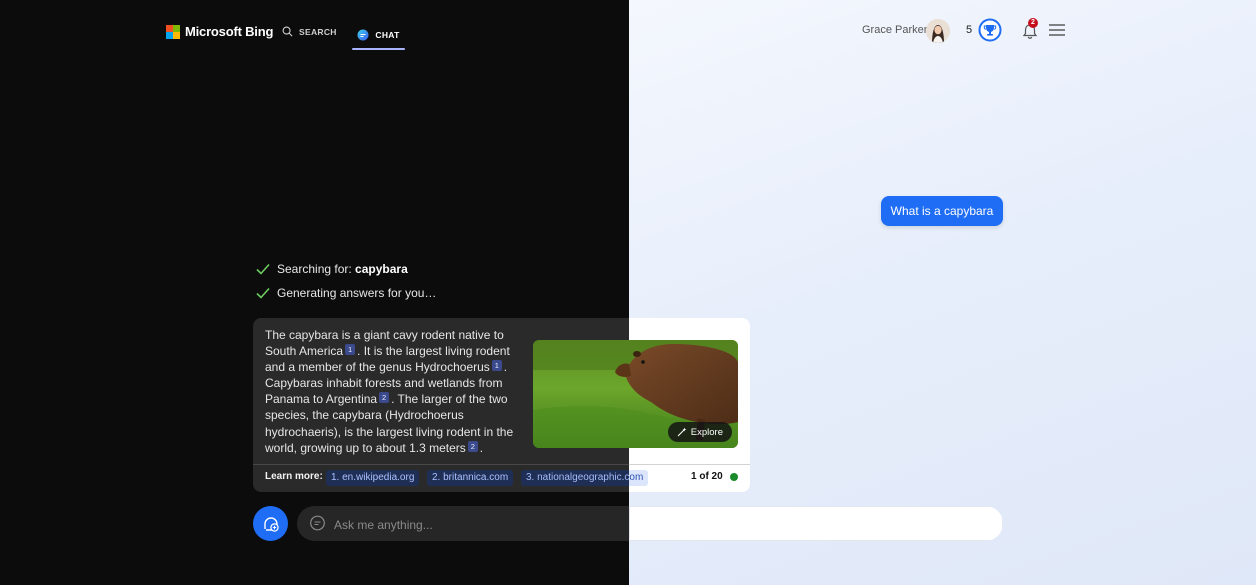 The image size is (1256, 585). Describe the element at coordinates (470, 478) in the screenshot. I see `source-link-2: 2. britannica.com` at that location.